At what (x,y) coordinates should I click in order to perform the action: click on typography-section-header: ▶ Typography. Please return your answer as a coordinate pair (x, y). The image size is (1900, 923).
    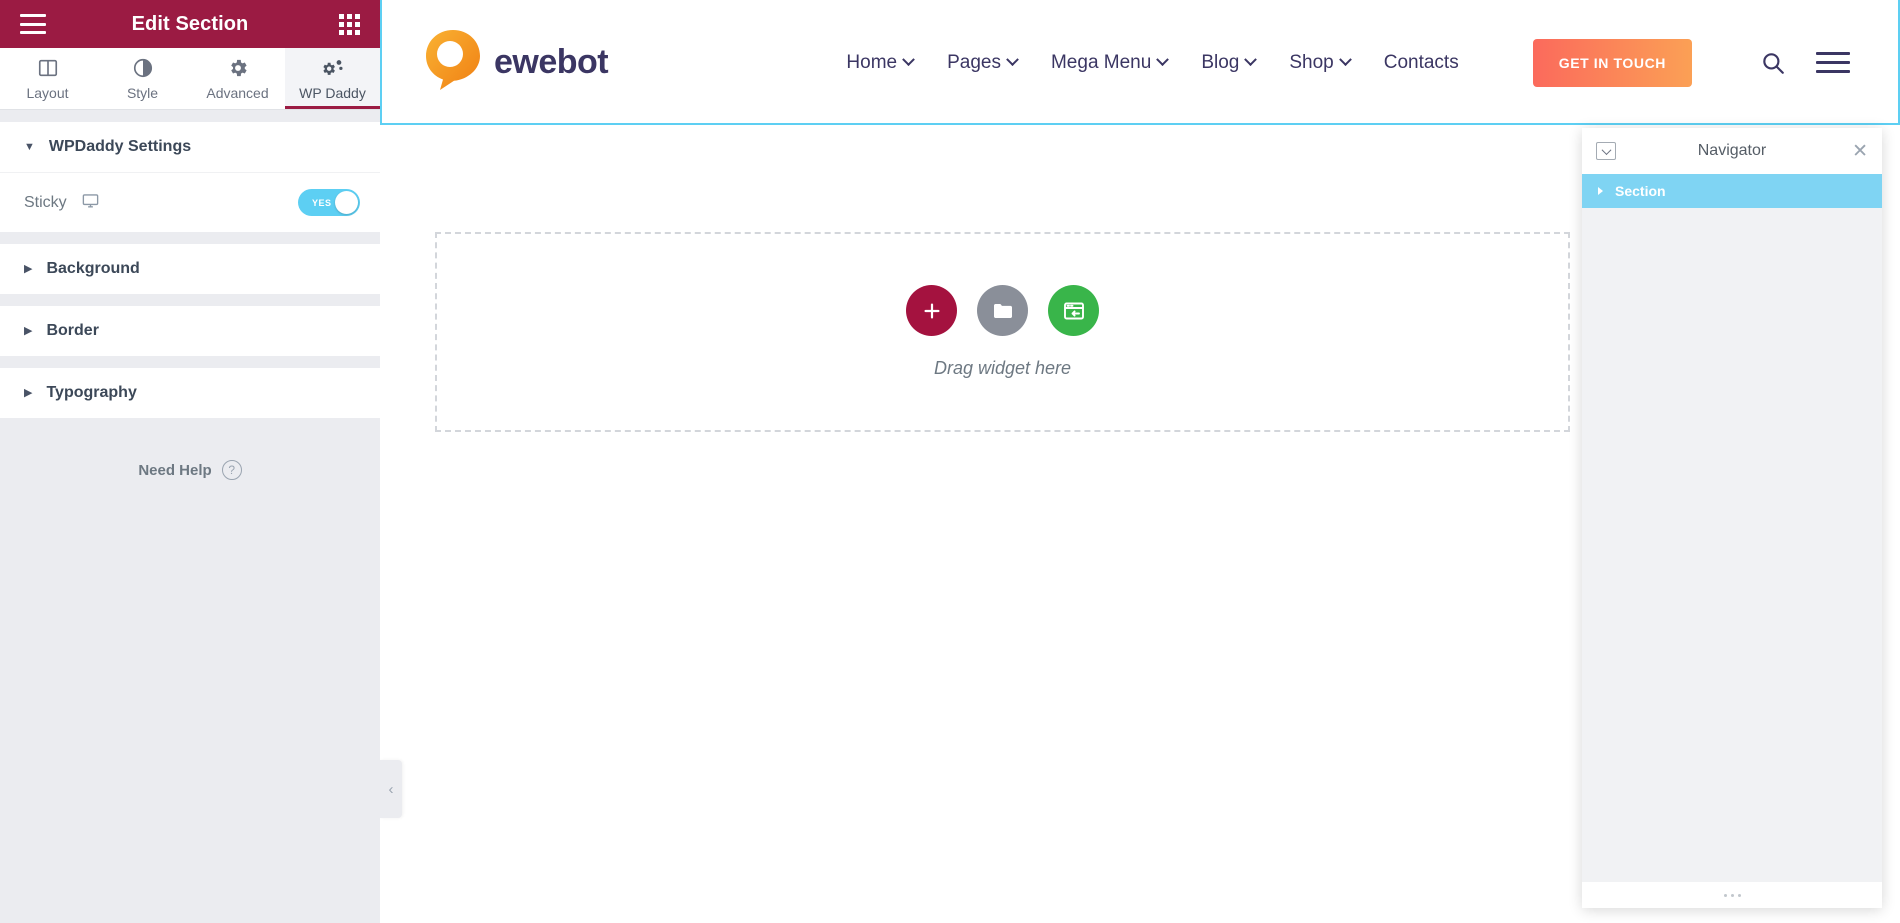
    Looking at the image, I should click on (190, 393).